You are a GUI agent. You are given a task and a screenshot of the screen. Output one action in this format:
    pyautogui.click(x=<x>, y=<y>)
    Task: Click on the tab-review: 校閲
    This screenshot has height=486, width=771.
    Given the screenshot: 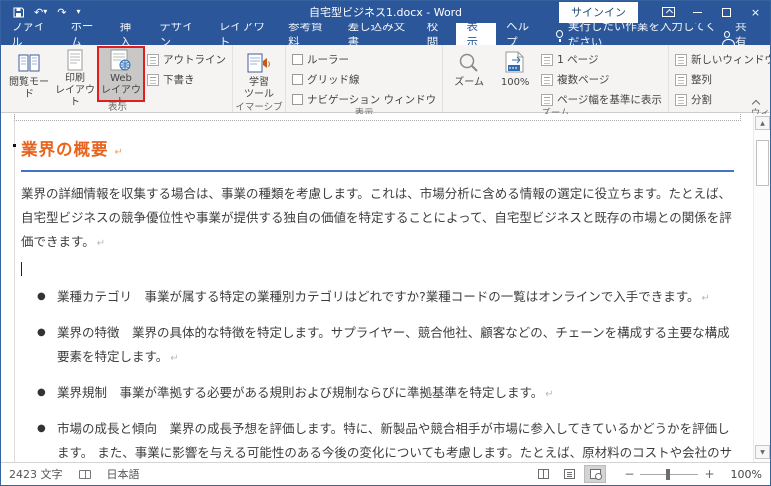 What is the action you would take?
    pyautogui.click(x=437, y=34)
    